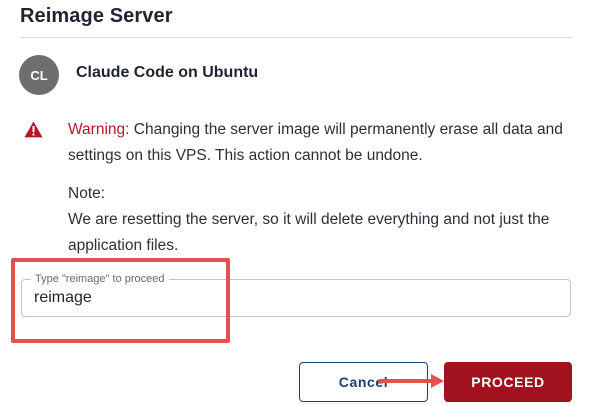  I want to click on reimage-confirm-field: Type "reimage" to proceed, so click(296, 294).